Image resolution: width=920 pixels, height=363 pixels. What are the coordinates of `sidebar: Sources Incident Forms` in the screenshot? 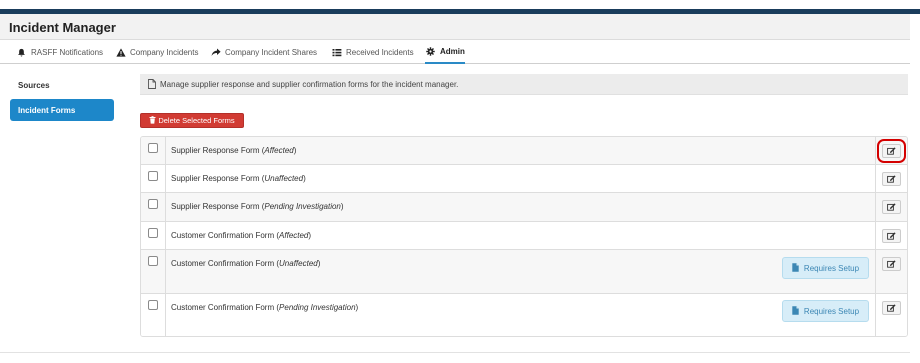 It's located at (62, 99).